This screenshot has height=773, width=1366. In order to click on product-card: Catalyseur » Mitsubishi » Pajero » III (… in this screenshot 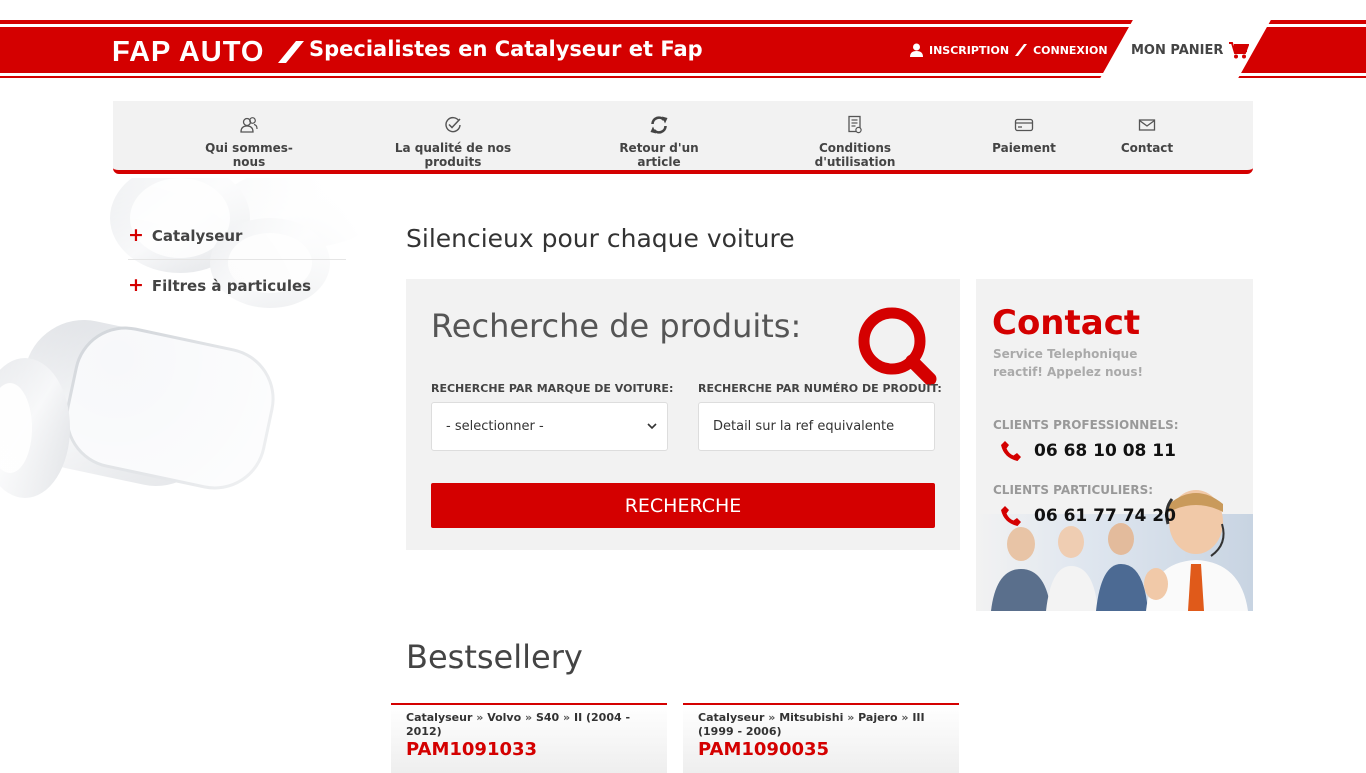, I will do `click(821, 738)`.